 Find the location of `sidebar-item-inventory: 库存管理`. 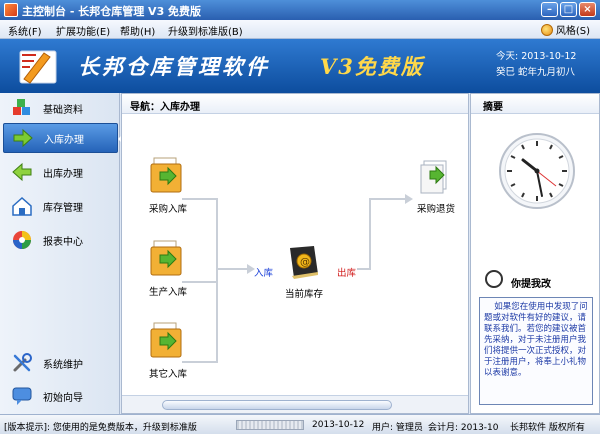

sidebar-item-inventory: 库存管理 is located at coordinates (60, 206).